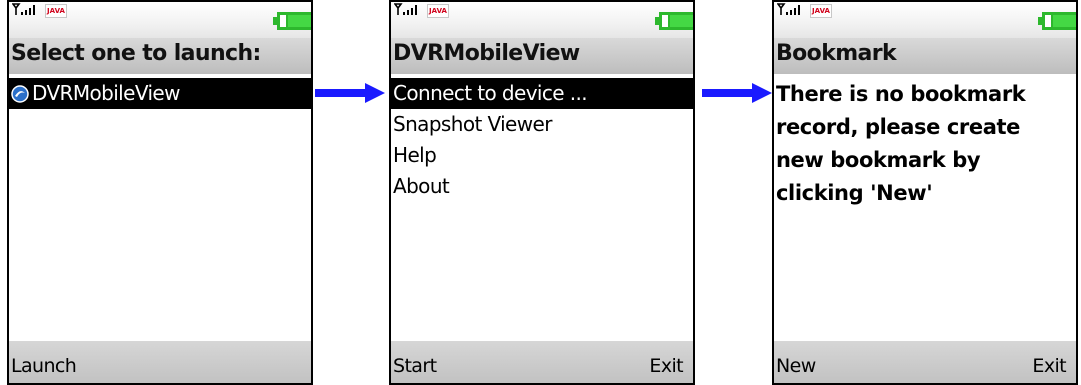 The image size is (1081, 385). What do you see at coordinates (20, 94) in the screenshot?
I see `app-icon` at bounding box center [20, 94].